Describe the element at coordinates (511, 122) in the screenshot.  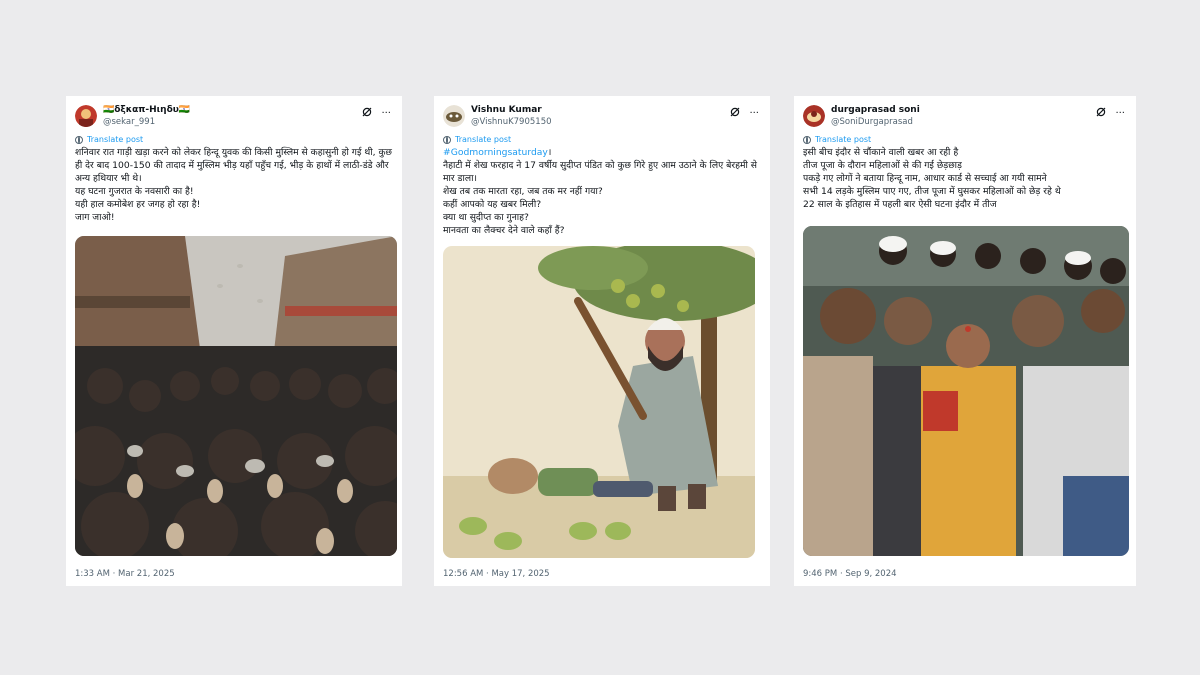
I see `user-handle: @VishnuK7905150` at that location.